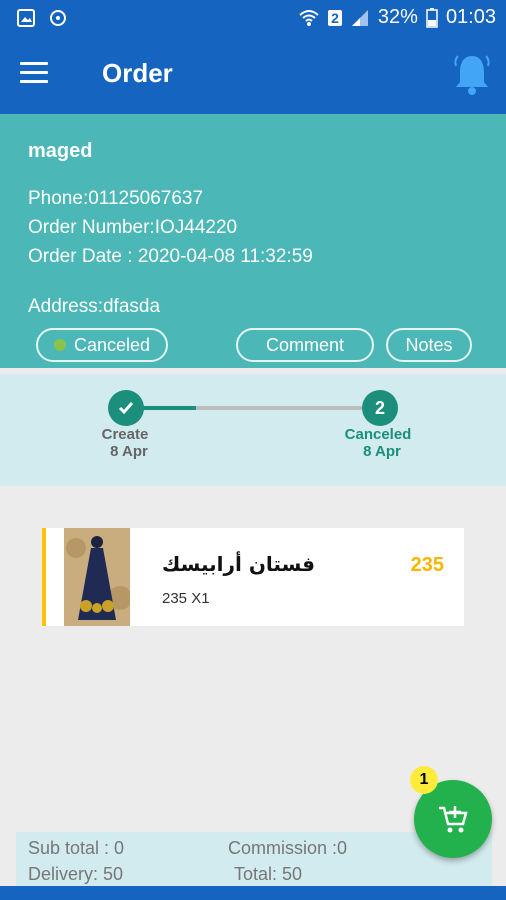  I want to click on cart-count-badge: 1, so click(424, 780).